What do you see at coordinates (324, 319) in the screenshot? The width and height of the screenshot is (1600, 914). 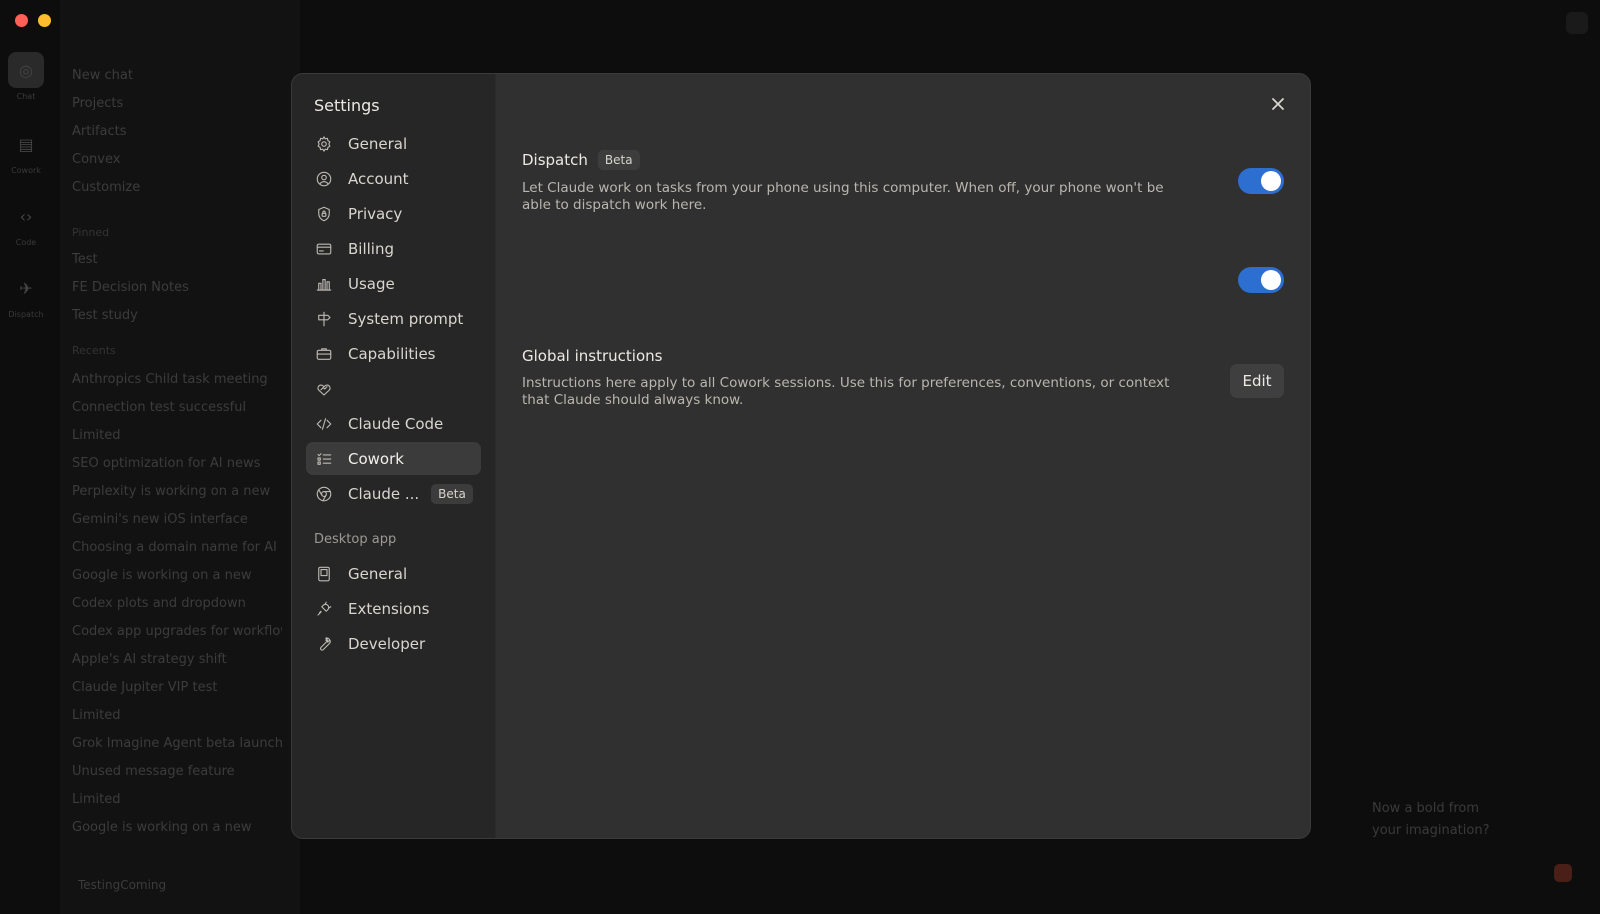 I see `signpost-icon` at bounding box center [324, 319].